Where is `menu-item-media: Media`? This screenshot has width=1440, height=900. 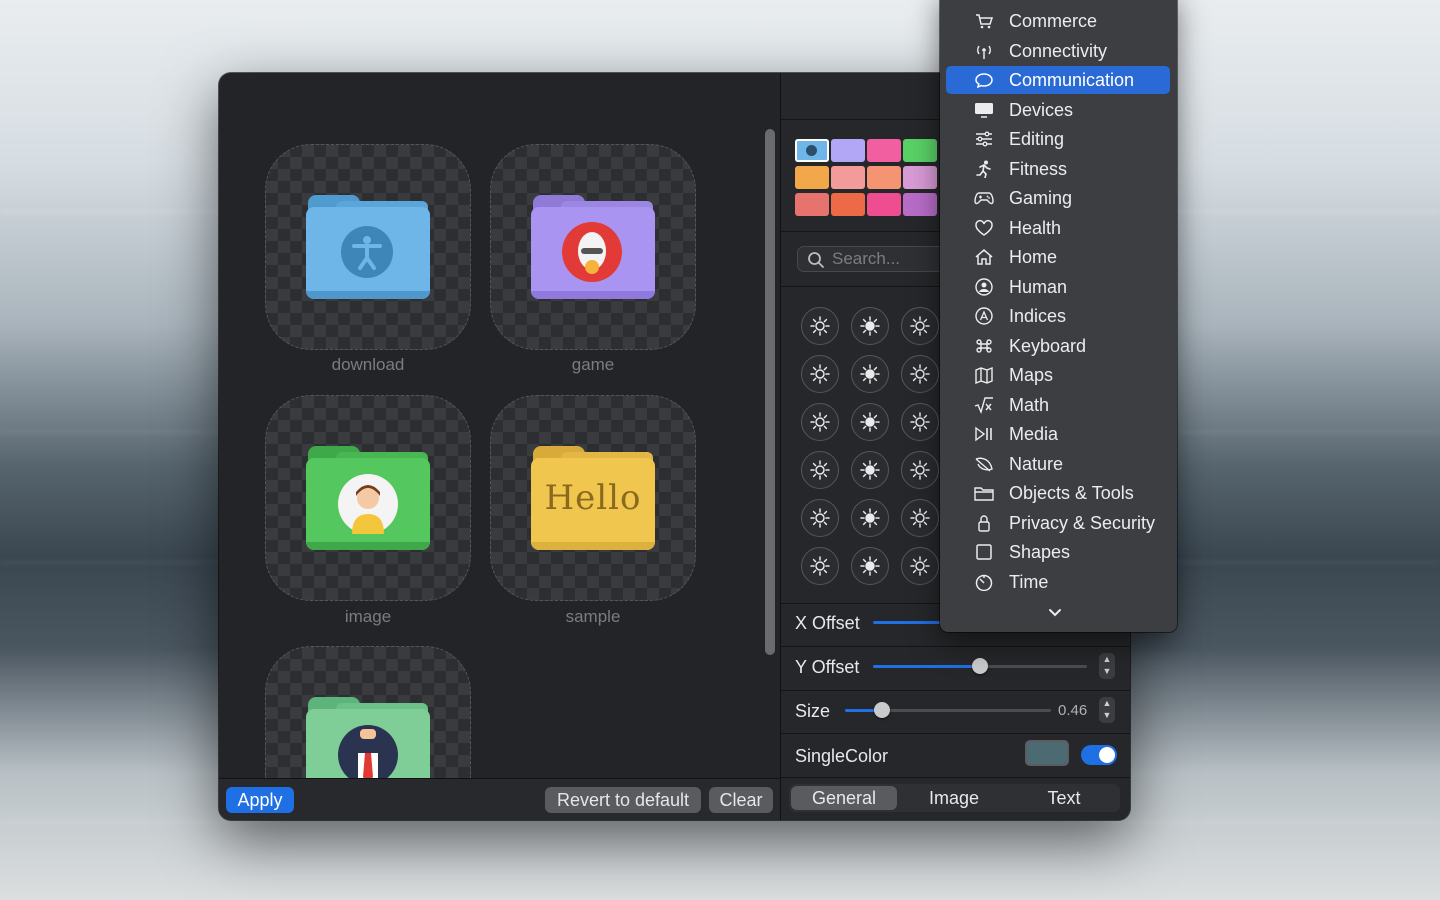
menu-item-media: Media is located at coordinates (1058, 434).